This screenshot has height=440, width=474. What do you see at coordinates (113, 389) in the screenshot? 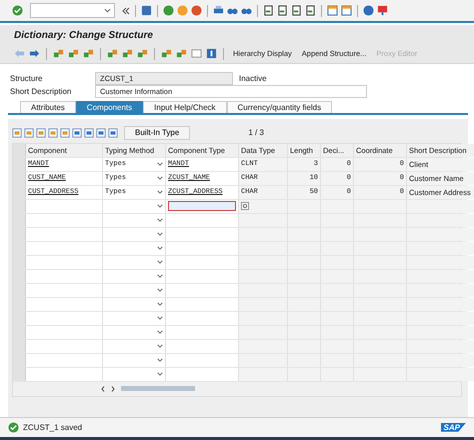
I see `scroll-right-icon` at bounding box center [113, 389].